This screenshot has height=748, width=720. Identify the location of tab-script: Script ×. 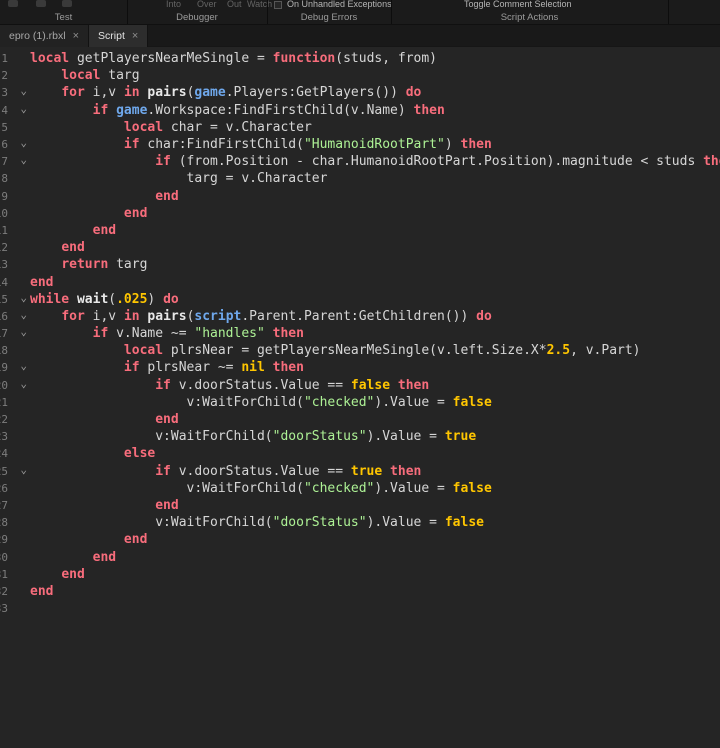
(119, 36).